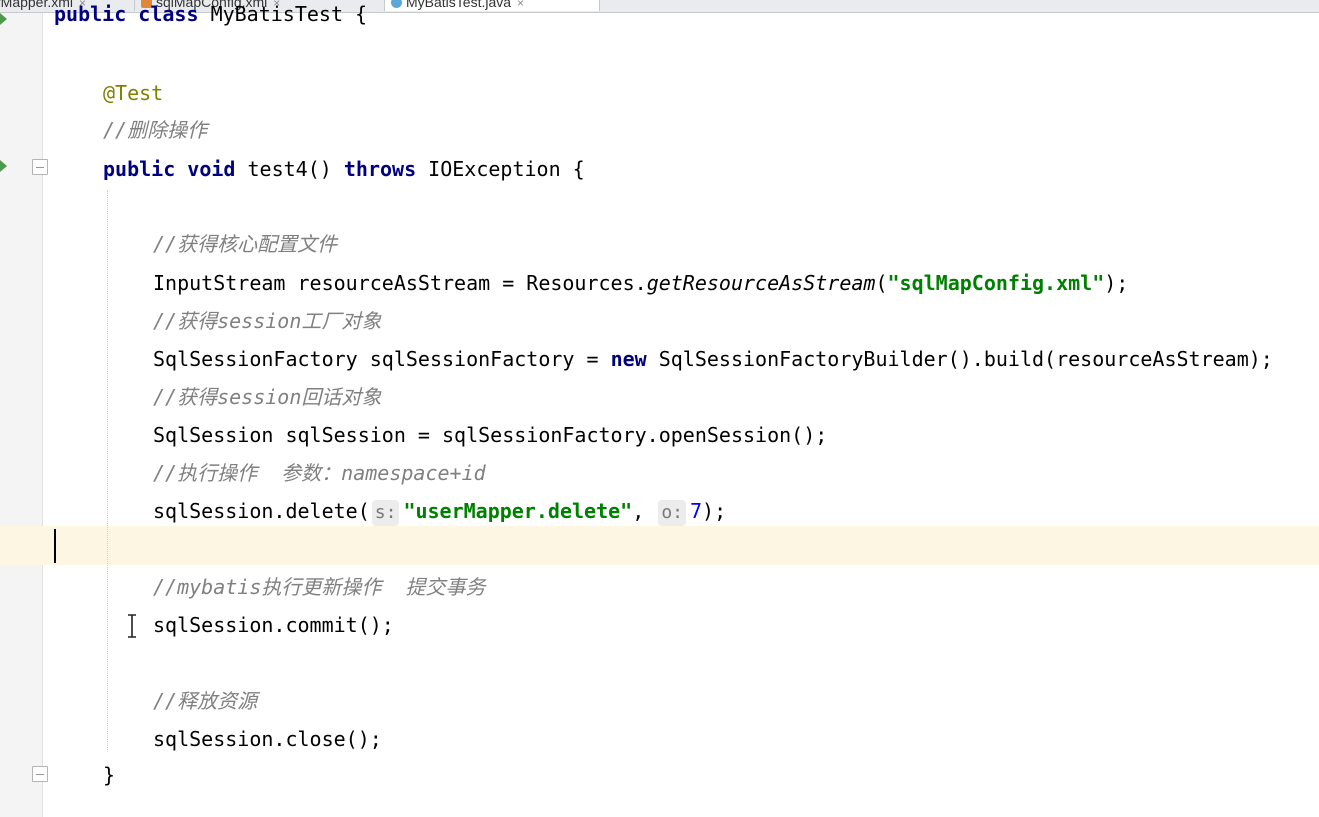 The width and height of the screenshot is (1319, 817). I want to click on comment: //获得session回话对象, so click(267, 397).